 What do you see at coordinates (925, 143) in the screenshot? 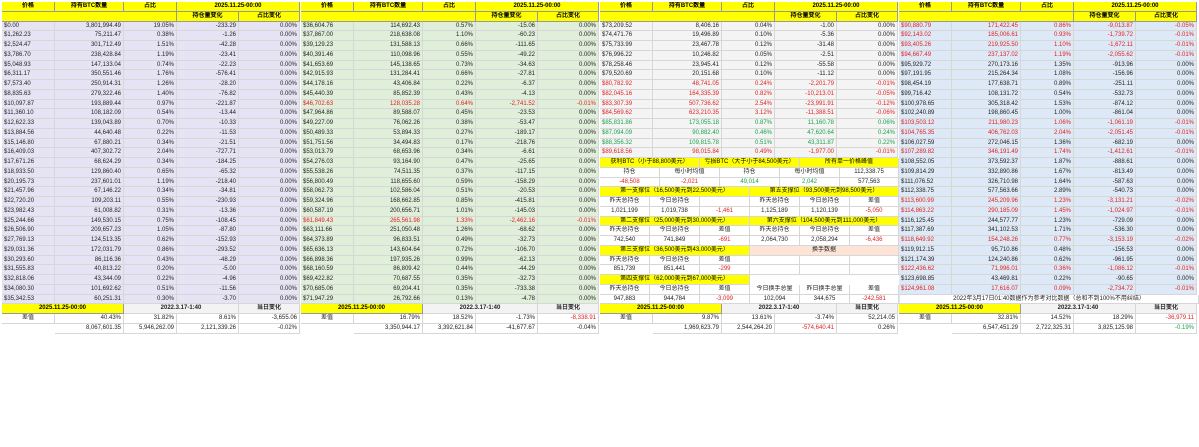
I see `table-cell: $106,027.59` at bounding box center [925, 143].